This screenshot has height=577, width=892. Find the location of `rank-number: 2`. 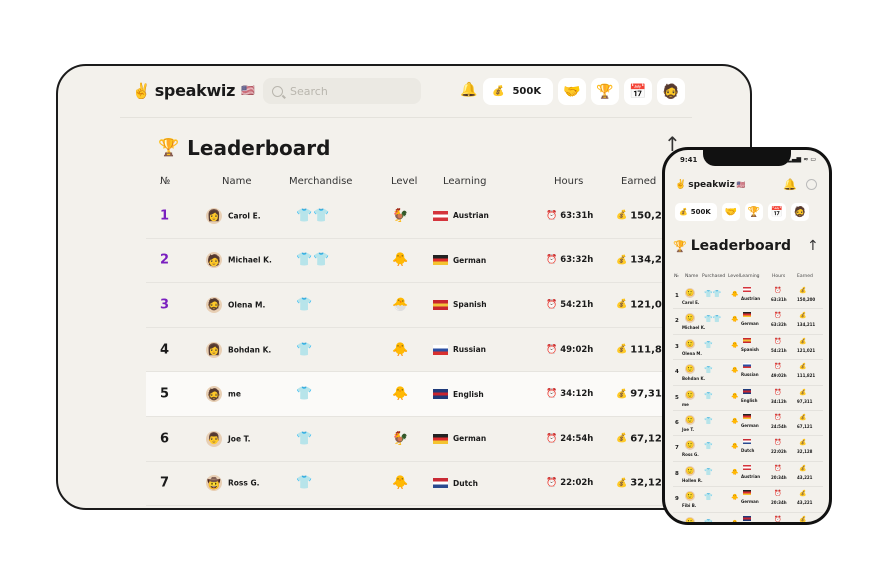

rank-number: 2 is located at coordinates (677, 321).